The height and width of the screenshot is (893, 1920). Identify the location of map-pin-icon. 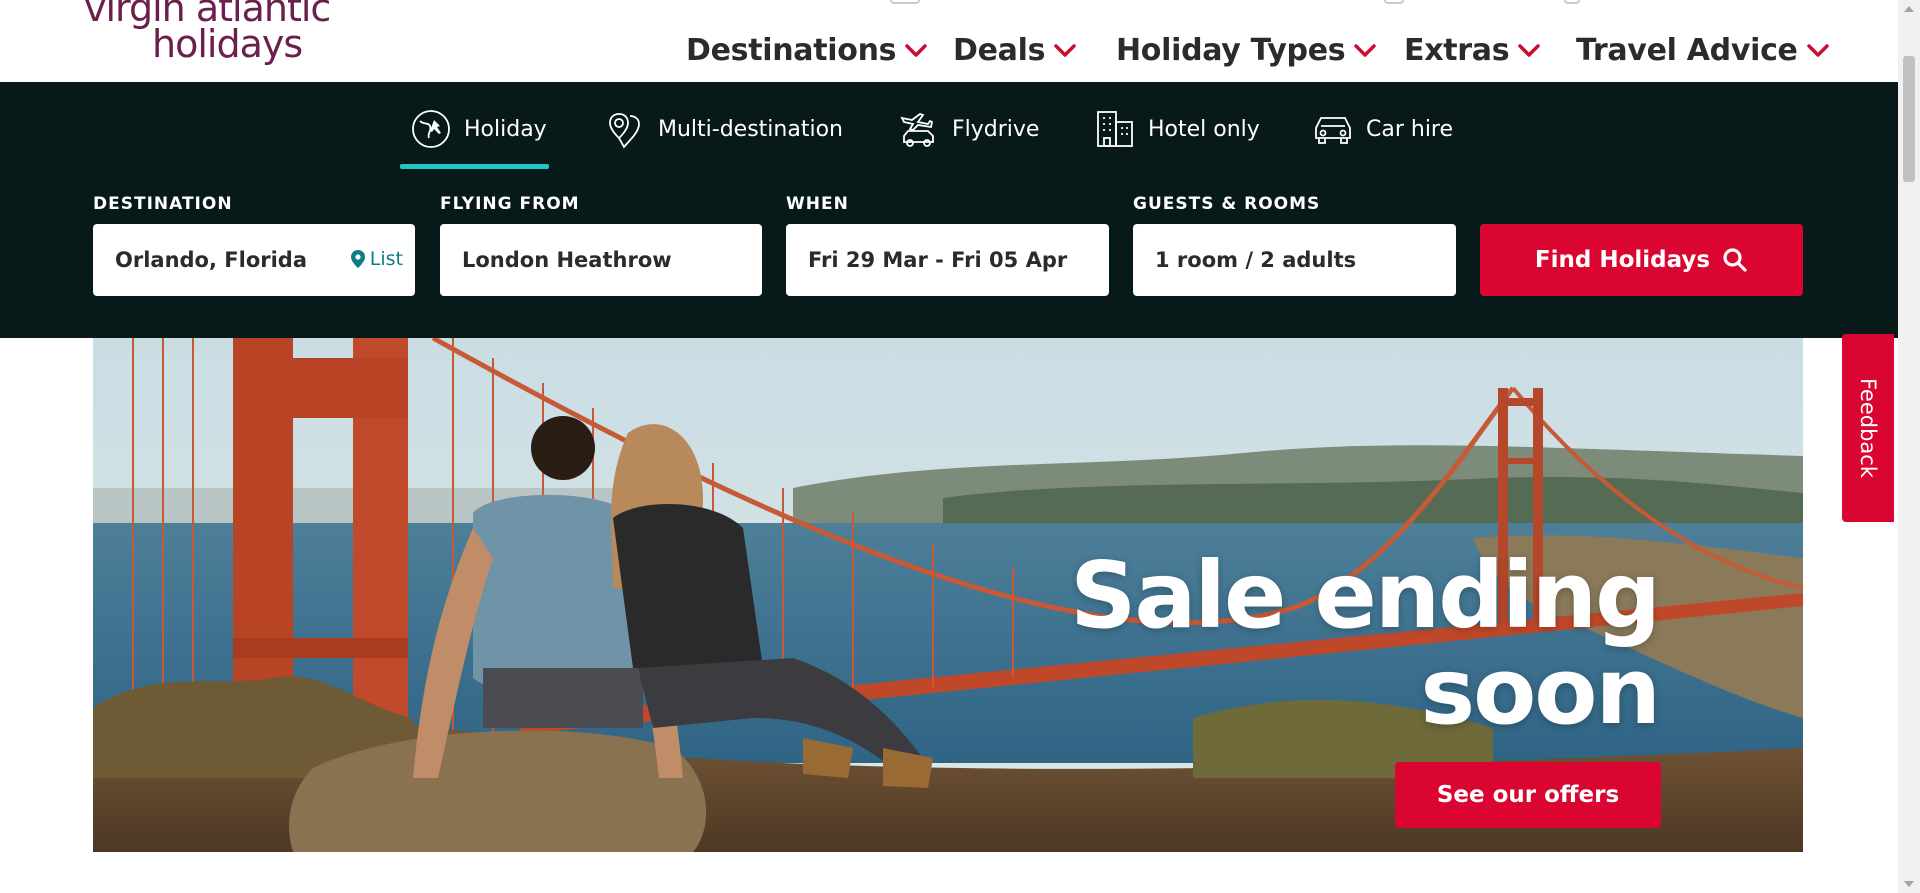
(357, 259).